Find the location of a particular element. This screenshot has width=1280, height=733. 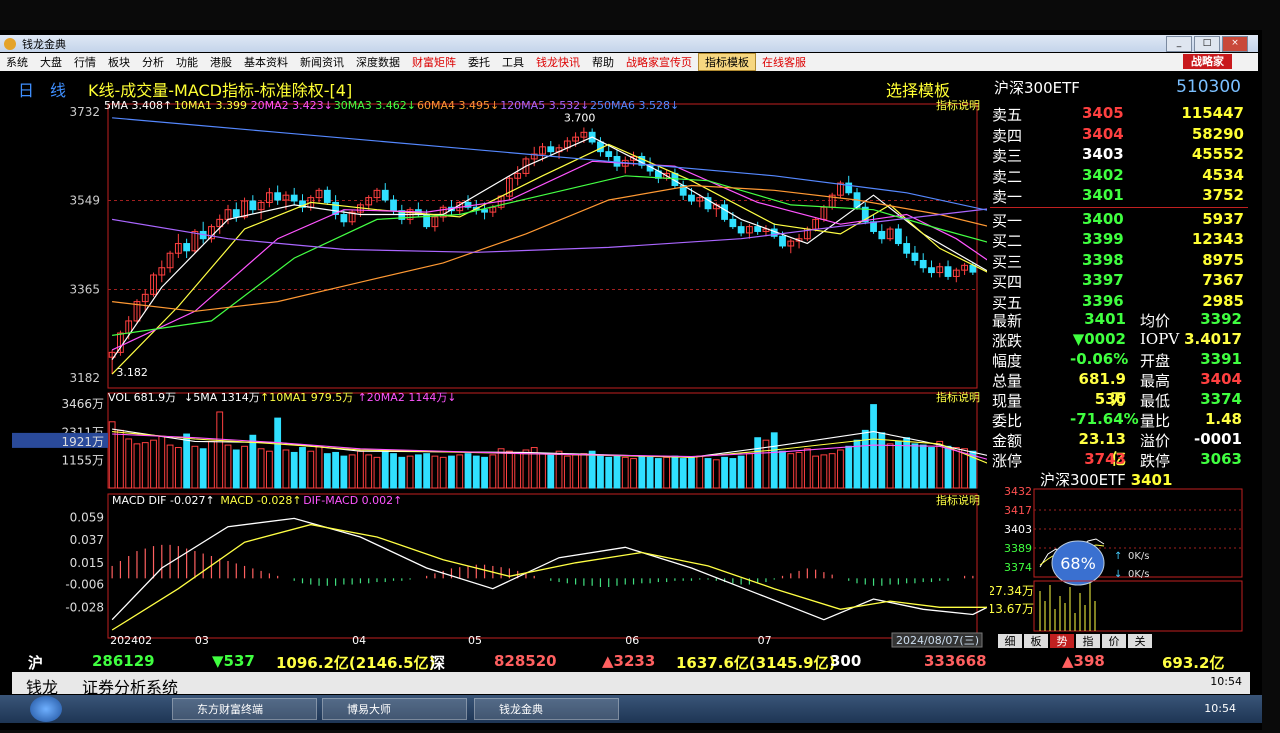

menu-item-11: 委托 is located at coordinates (479, 62).